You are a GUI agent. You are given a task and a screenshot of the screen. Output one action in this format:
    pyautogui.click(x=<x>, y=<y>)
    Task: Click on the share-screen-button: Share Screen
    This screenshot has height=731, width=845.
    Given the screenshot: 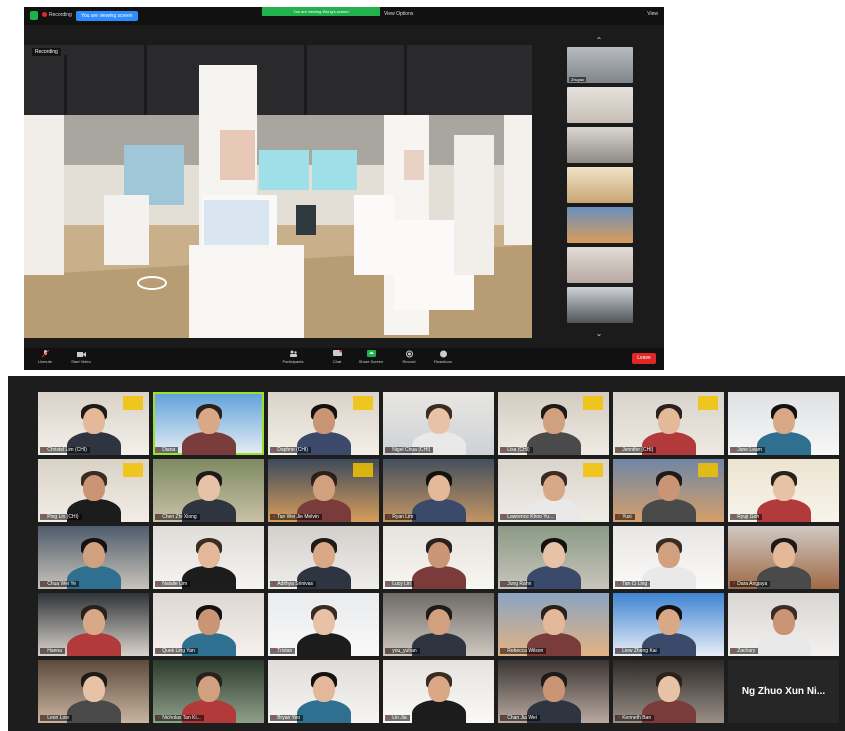 What is the action you would take?
    pyautogui.click(x=371, y=360)
    